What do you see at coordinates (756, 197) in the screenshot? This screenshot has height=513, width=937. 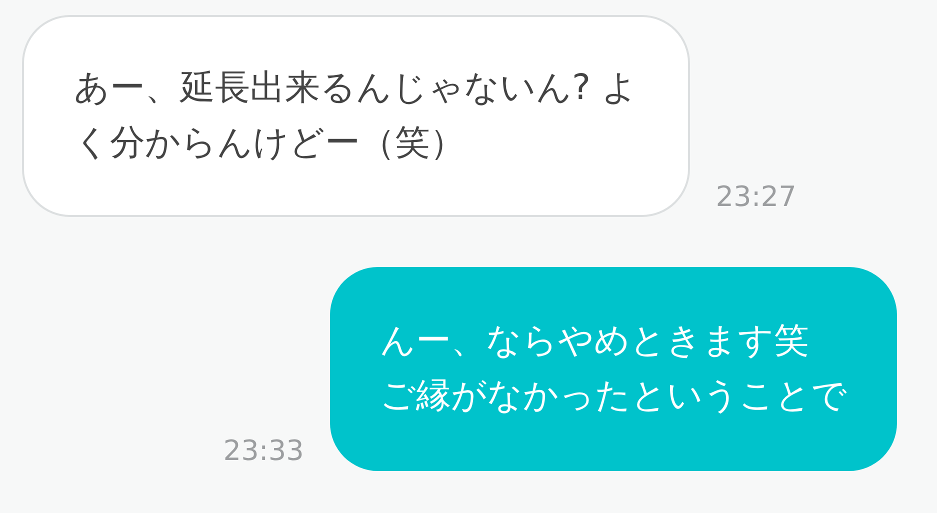 I see `message-time: 23:27` at bounding box center [756, 197].